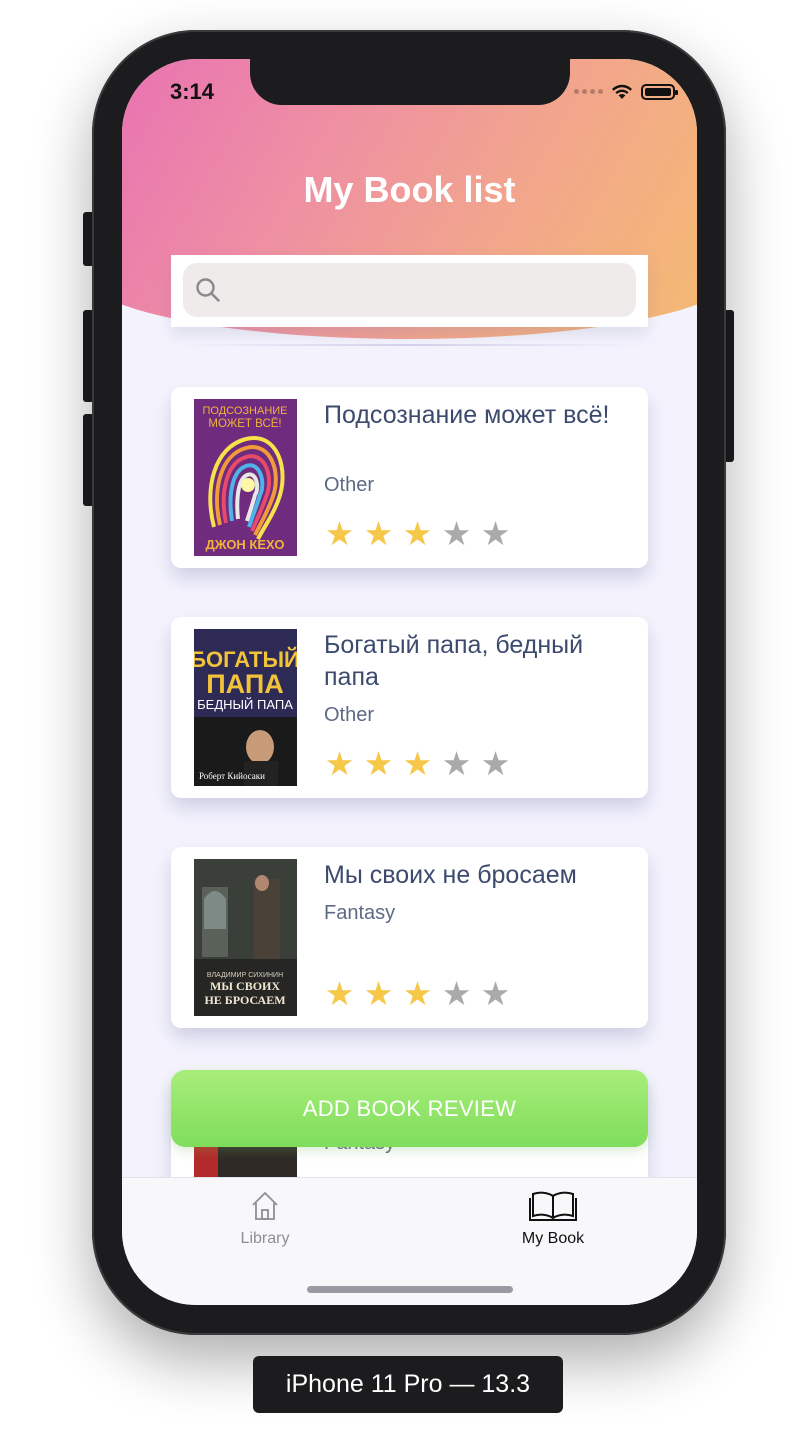 The width and height of the screenshot is (798, 1452). Describe the element at coordinates (454, 661) in the screenshot. I see `book-title: Богатый папа, бедный папа` at that location.